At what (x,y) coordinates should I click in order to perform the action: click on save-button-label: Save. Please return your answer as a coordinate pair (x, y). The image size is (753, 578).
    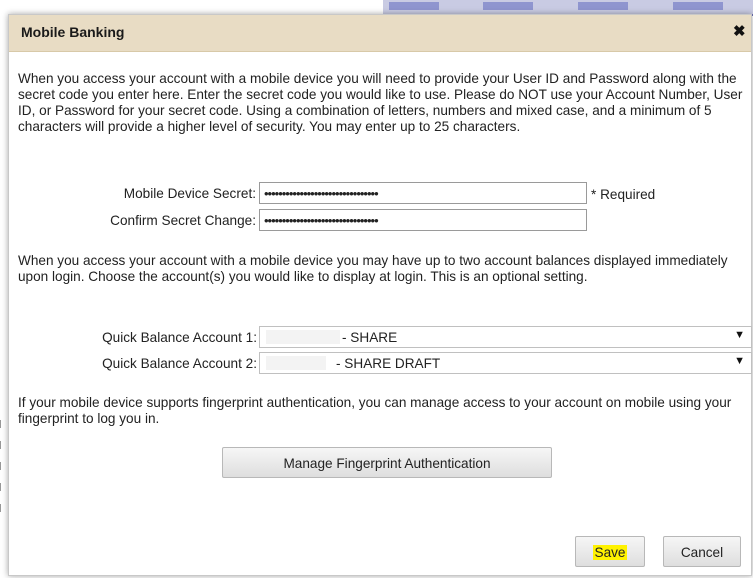
    Looking at the image, I should click on (610, 552).